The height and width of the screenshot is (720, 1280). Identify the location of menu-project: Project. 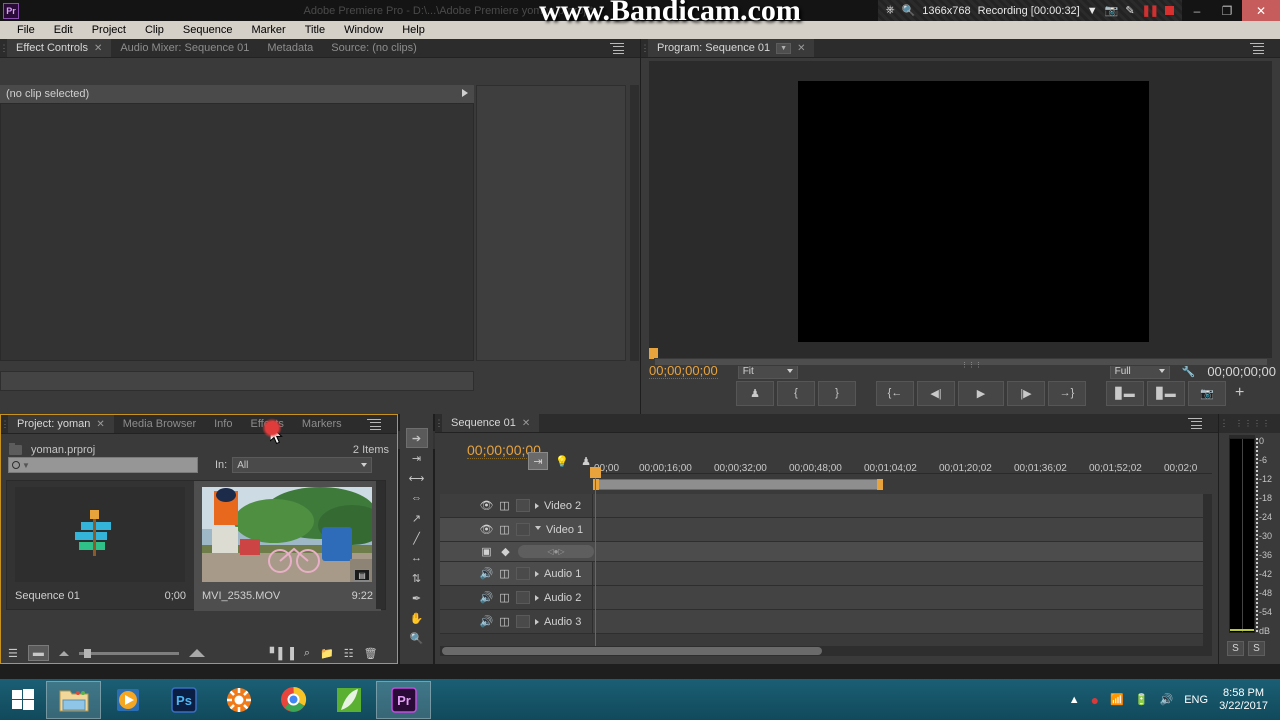
(109, 30).